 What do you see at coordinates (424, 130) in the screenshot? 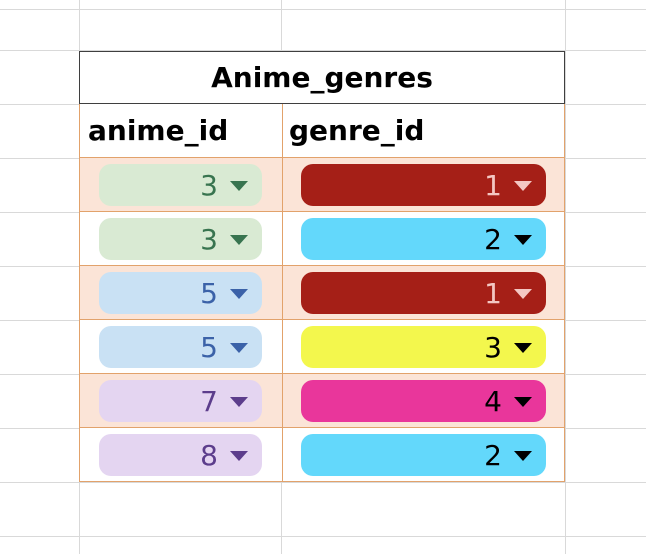
I see `header-genre-id: genre_id` at bounding box center [424, 130].